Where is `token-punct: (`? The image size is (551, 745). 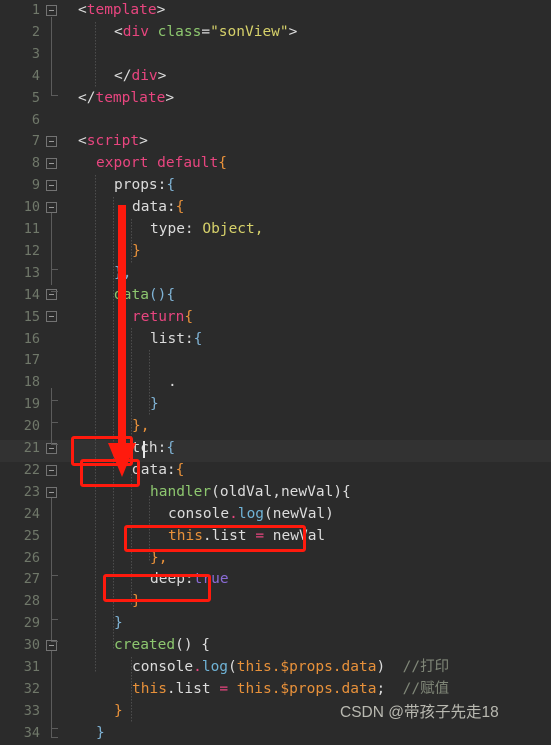 token-punct: ( is located at coordinates (232, 667).